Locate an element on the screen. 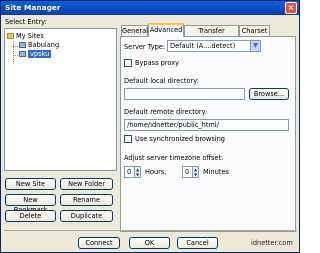 This screenshot has height=253, width=320. rename-button: Rename is located at coordinates (86, 200).